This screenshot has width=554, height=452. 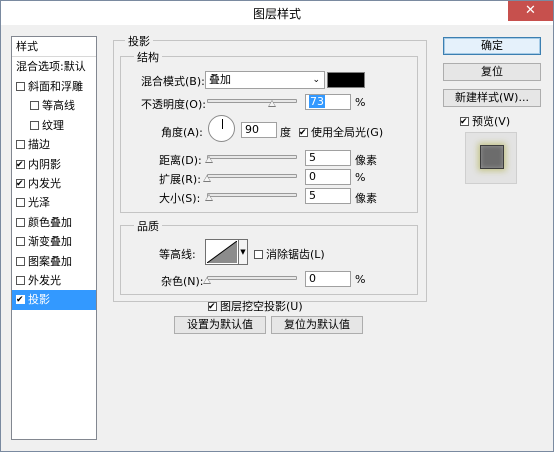 What do you see at coordinates (209, 197) in the screenshot?
I see `size-slider-thumb` at bounding box center [209, 197].